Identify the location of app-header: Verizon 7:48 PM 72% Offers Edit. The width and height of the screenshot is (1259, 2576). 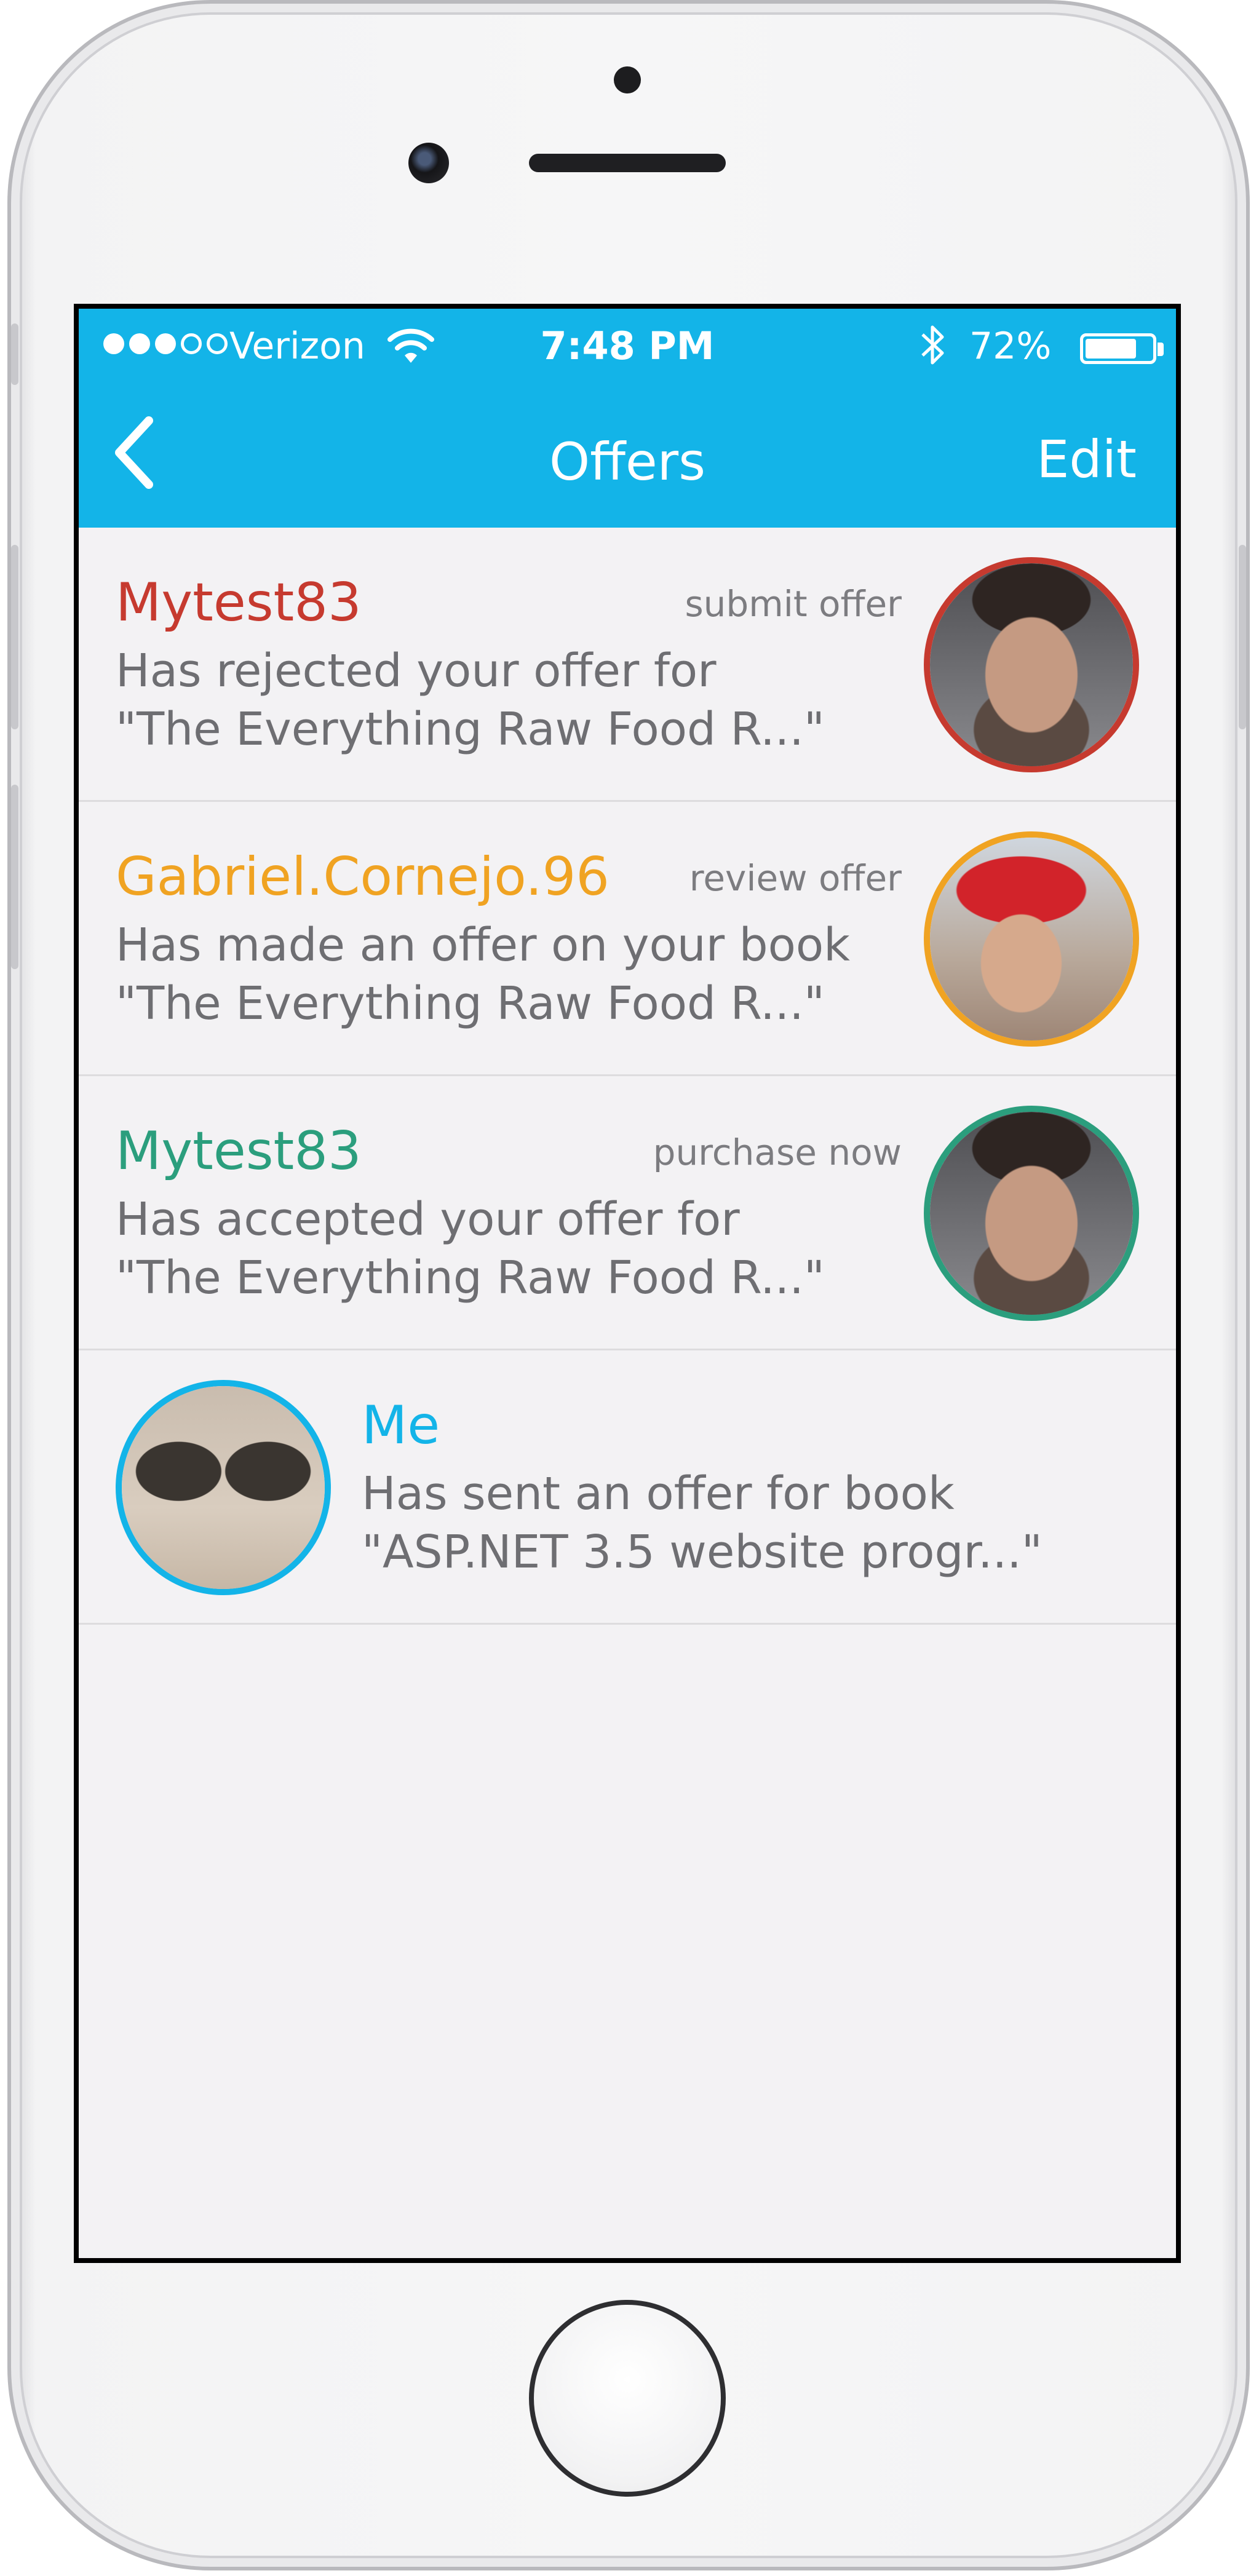
(627, 418).